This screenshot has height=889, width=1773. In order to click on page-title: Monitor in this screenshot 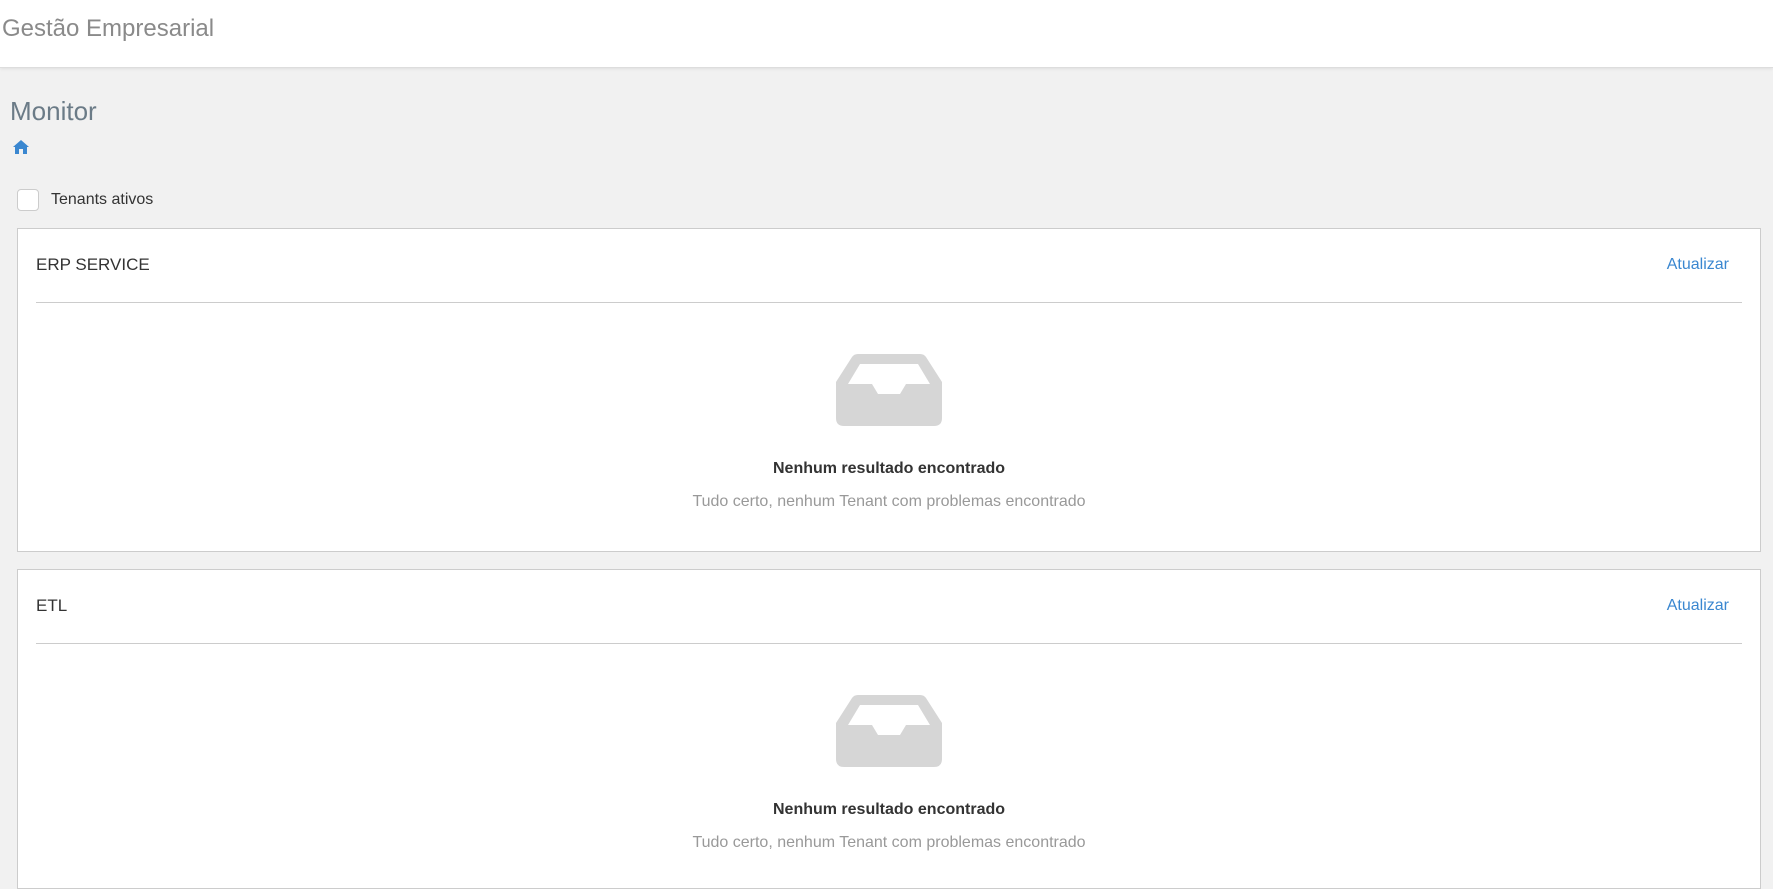, I will do `click(53, 111)`.